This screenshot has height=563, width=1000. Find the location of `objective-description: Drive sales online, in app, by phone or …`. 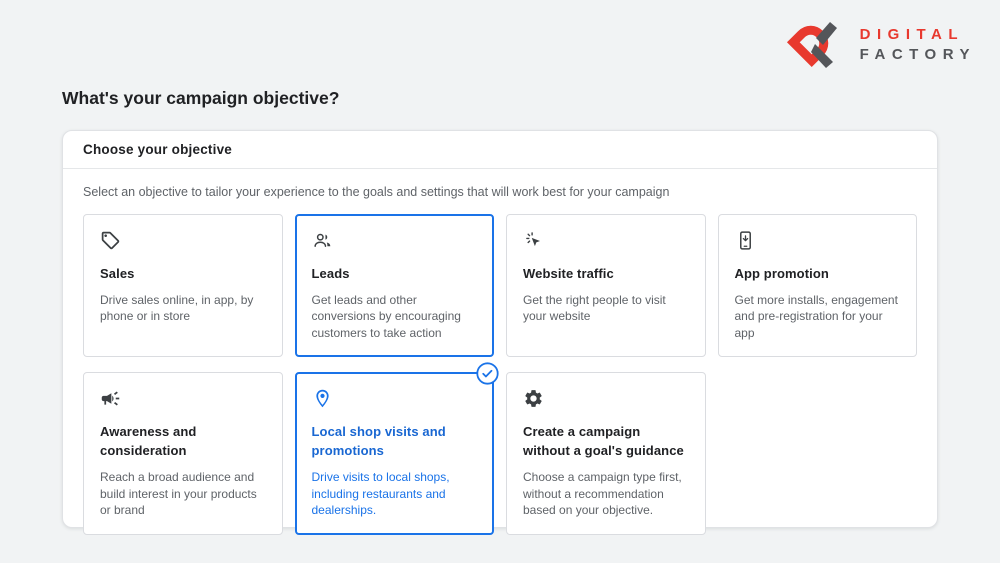

objective-description: Drive sales online, in app, by phone or … is located at coordinates (177, 308).